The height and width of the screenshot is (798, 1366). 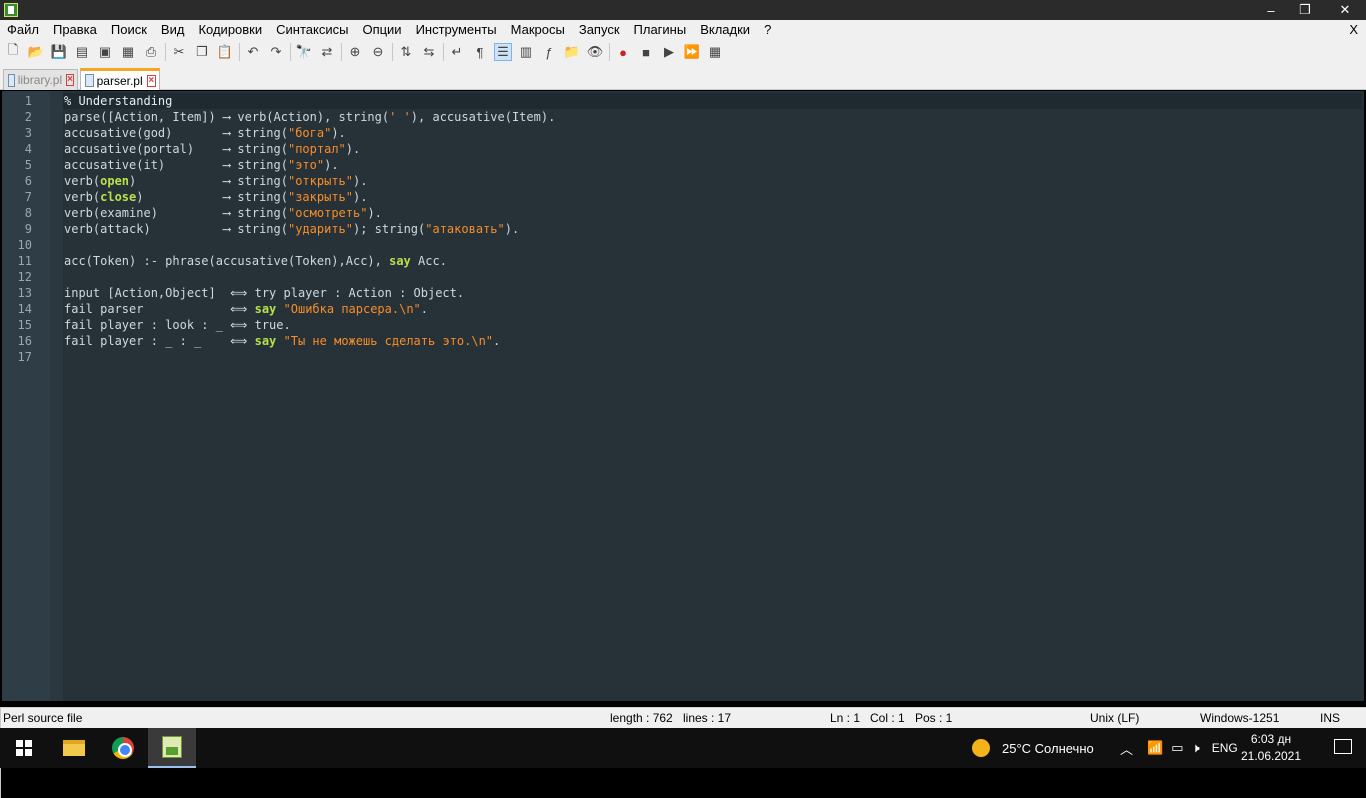 I want to click on paste-icon: 📋, so click(x=225, y=52).